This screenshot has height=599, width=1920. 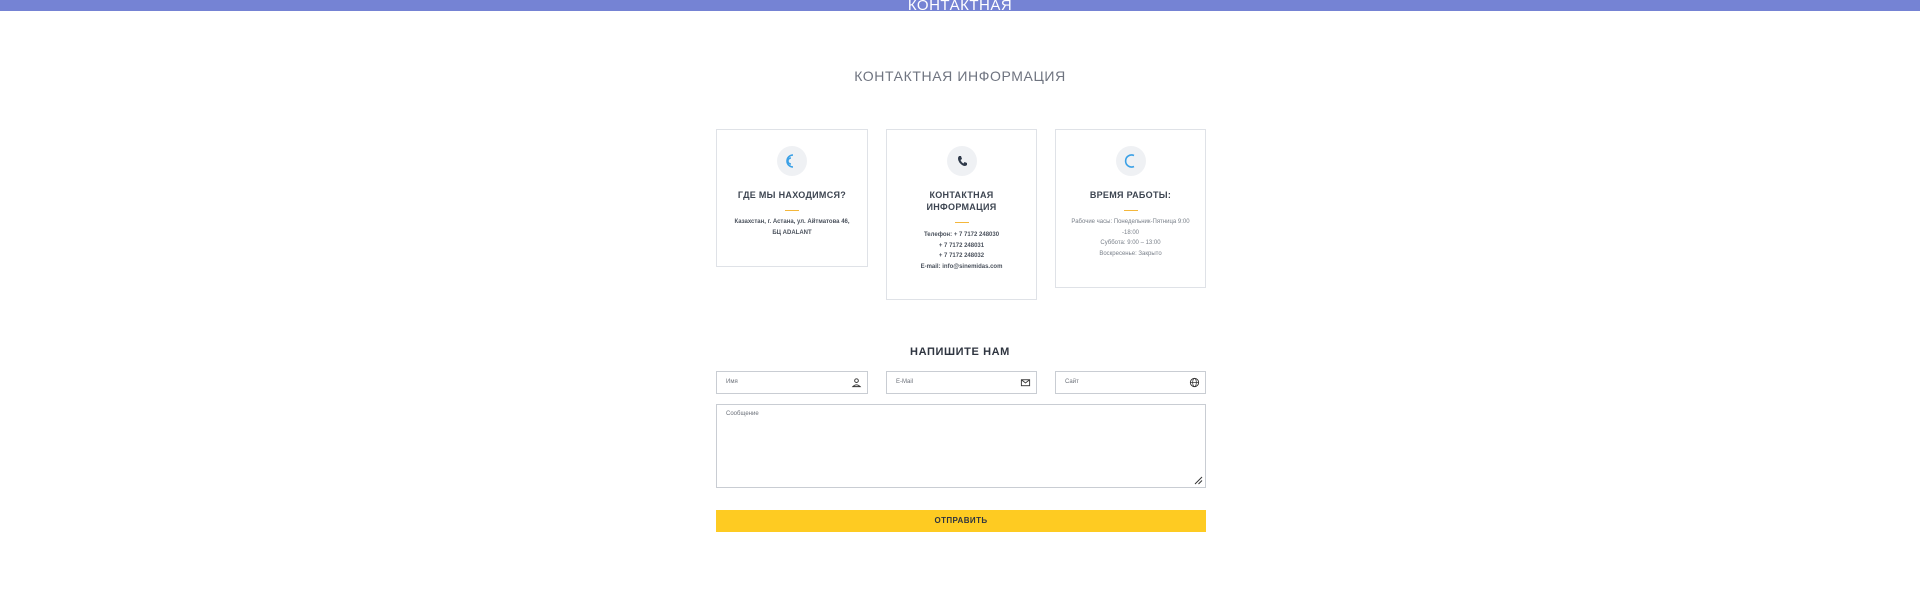 I want to click on user-icon, so click(x=856, y=383).